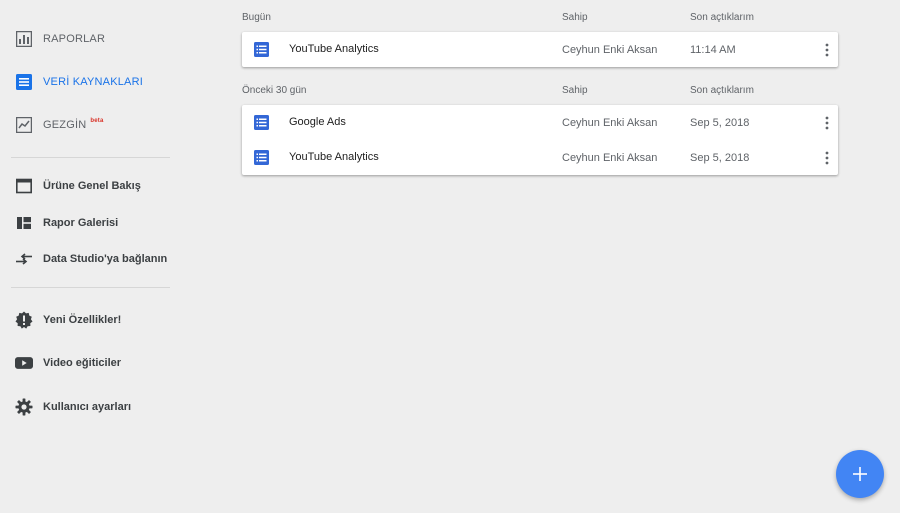 This screenshot has height=513, width=900. I want to click on nav-explorer: GEZGİN beta, so click(91, 125).